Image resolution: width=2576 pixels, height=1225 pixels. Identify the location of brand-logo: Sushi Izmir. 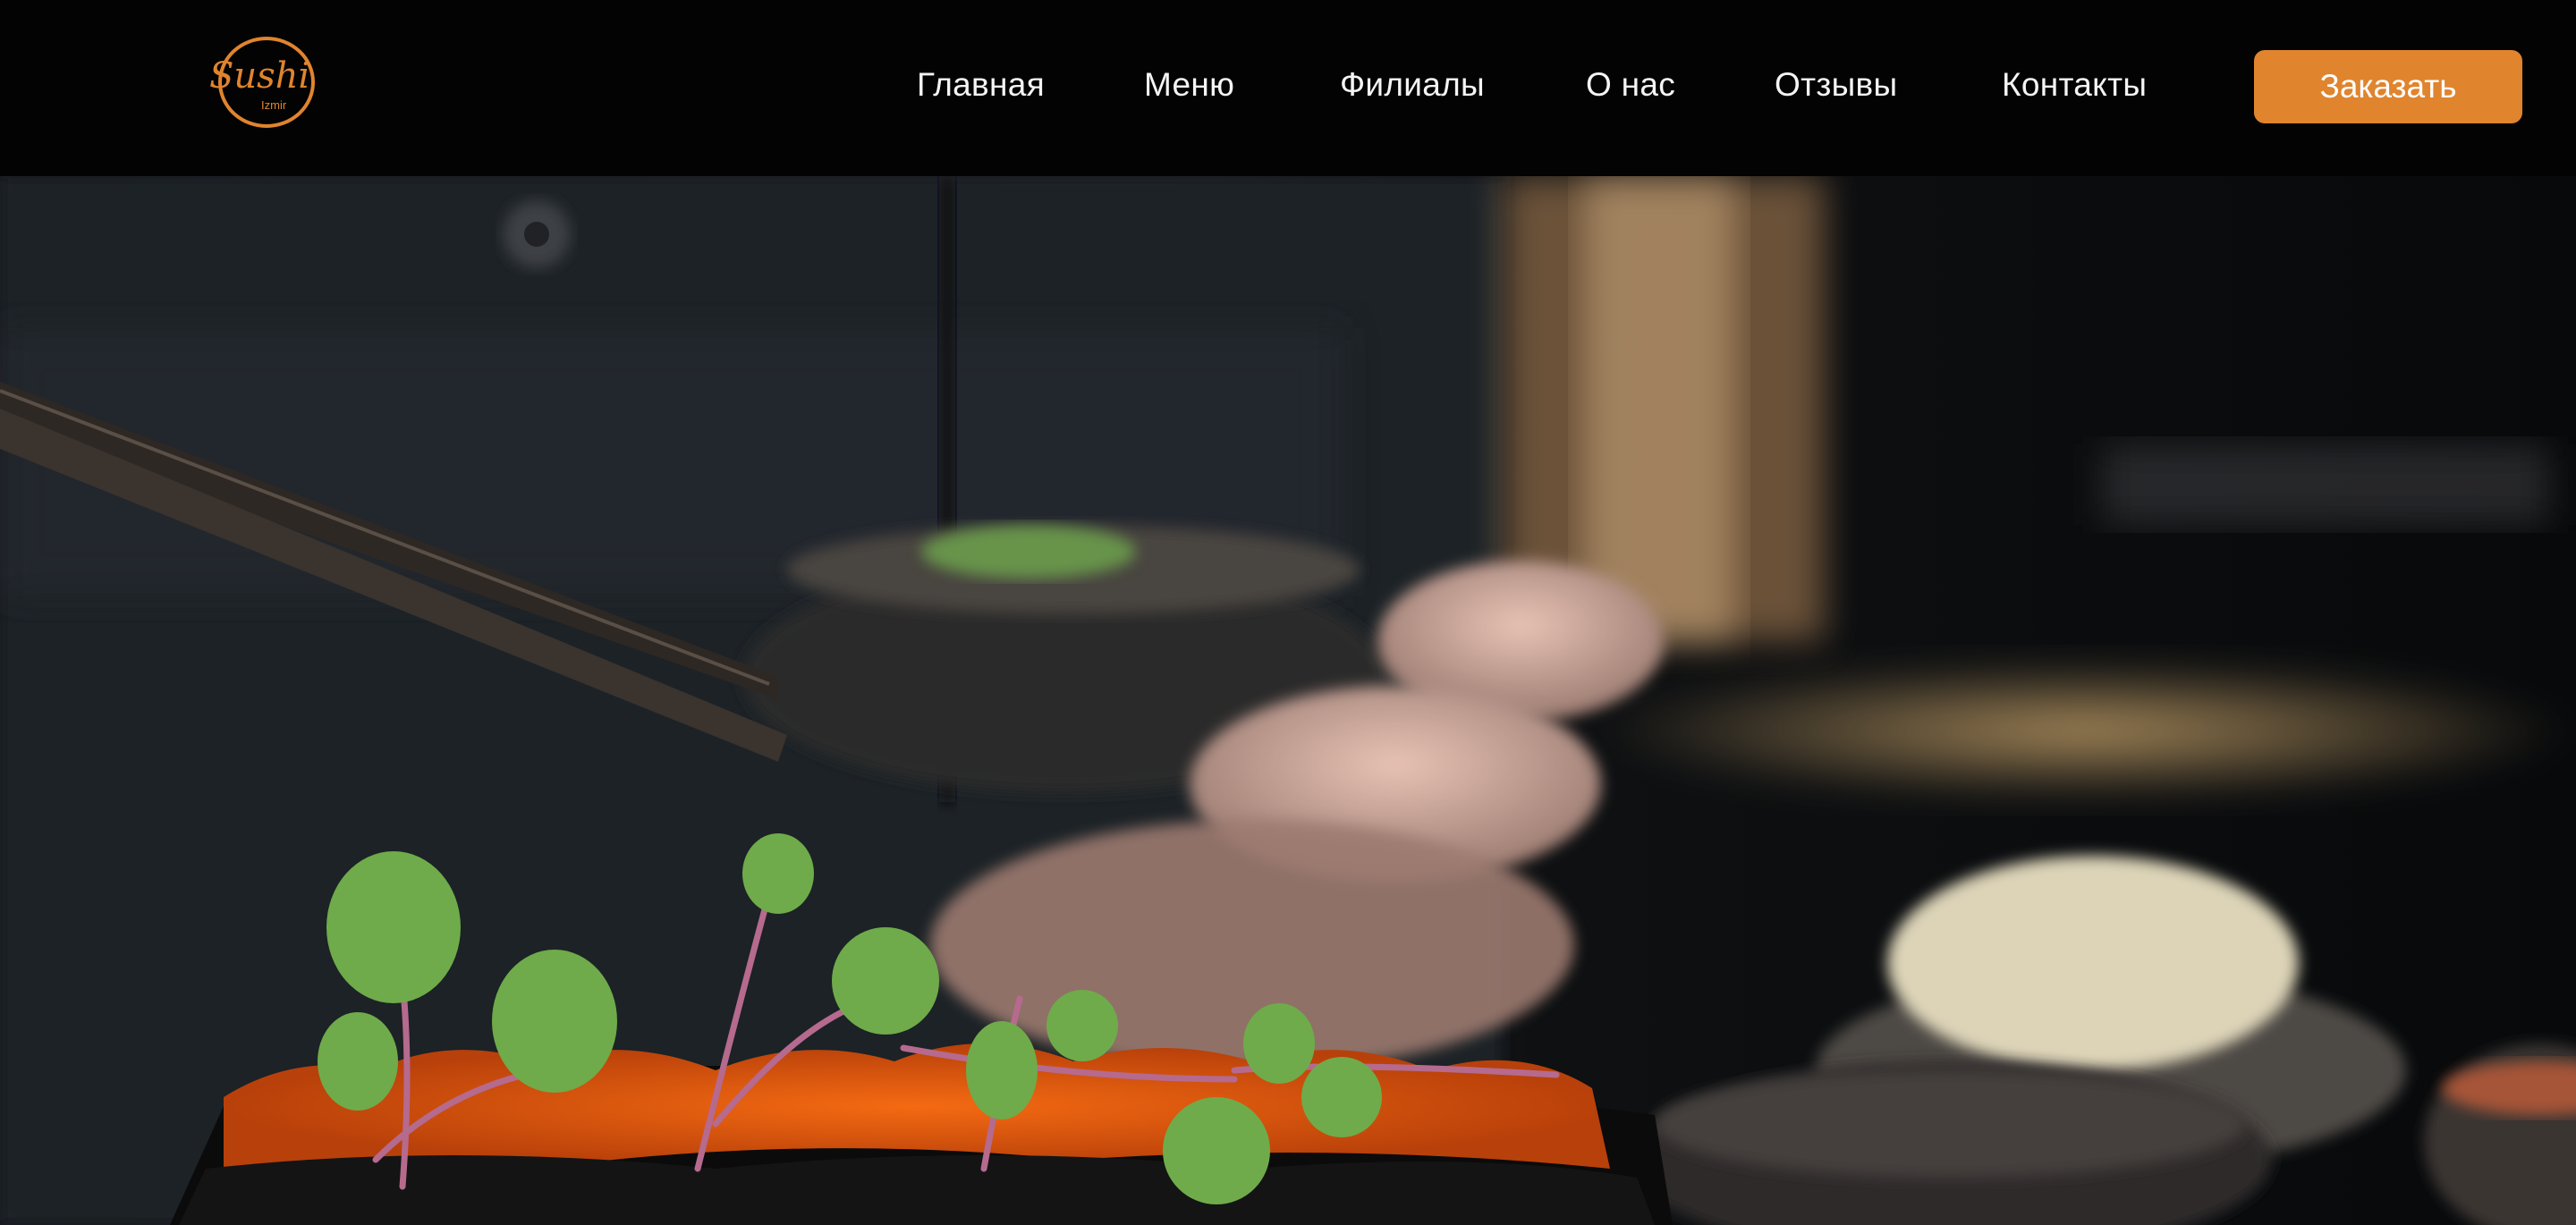
(263, 82).